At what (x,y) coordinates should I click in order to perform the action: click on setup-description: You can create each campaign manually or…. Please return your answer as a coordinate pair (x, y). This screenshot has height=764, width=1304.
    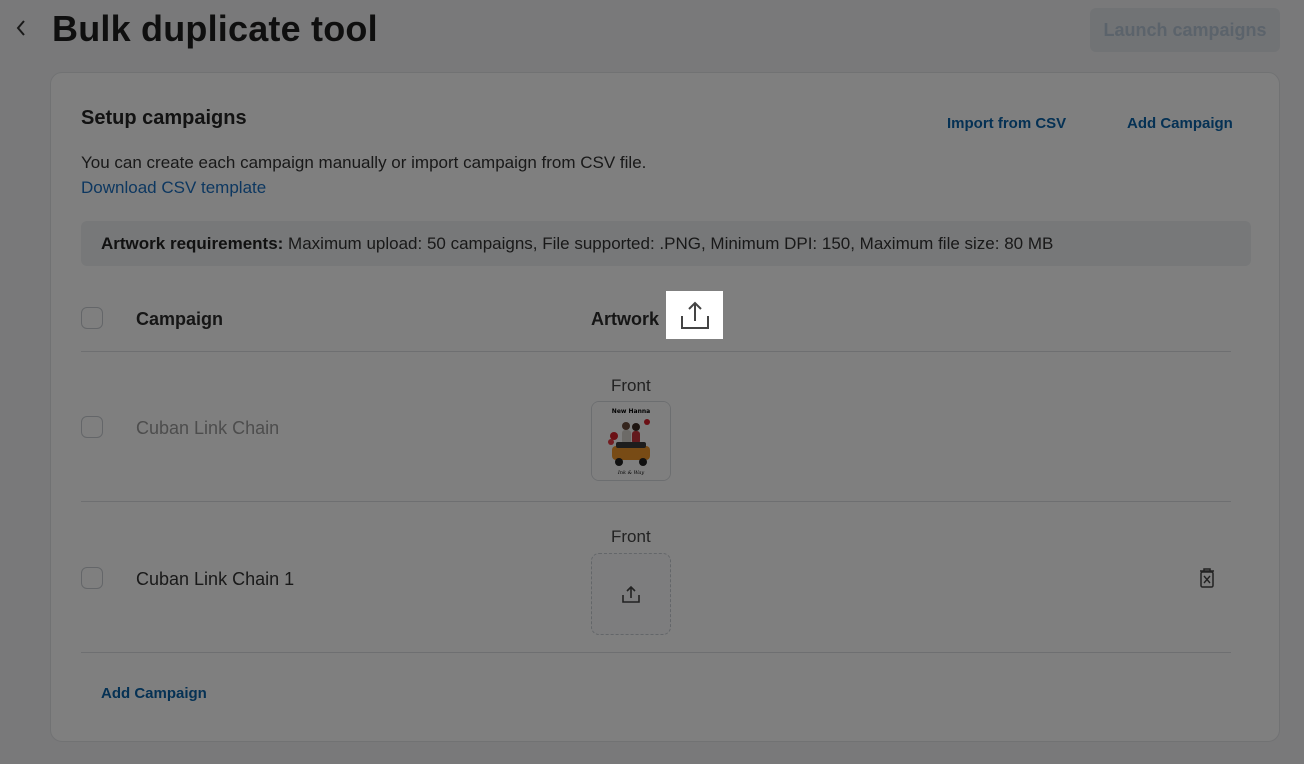
    Looking at the image, I should click on (364, 162).